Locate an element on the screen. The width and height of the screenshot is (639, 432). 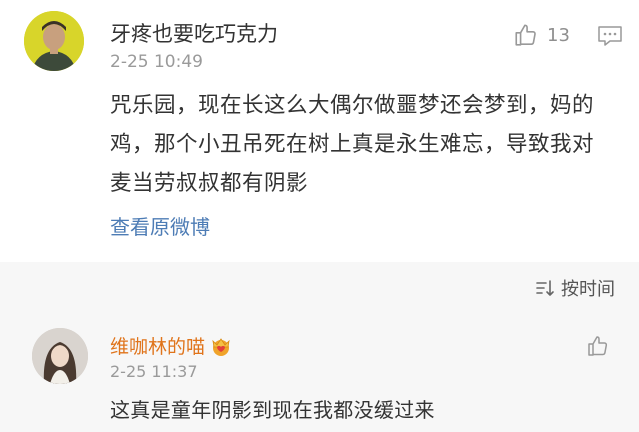
comment-button is located at coordinates (610, 38).